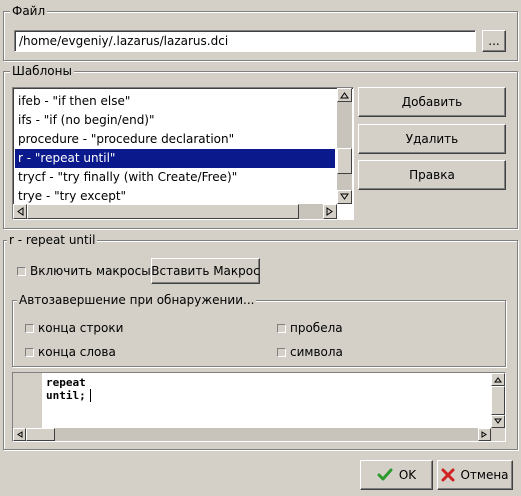 The height and width of the screenshot is (496, 521). What do you see at coordinates (163, 211) in the screenshot?
I see `templates-hscroll-thumb` at bounding box center [163, 211].